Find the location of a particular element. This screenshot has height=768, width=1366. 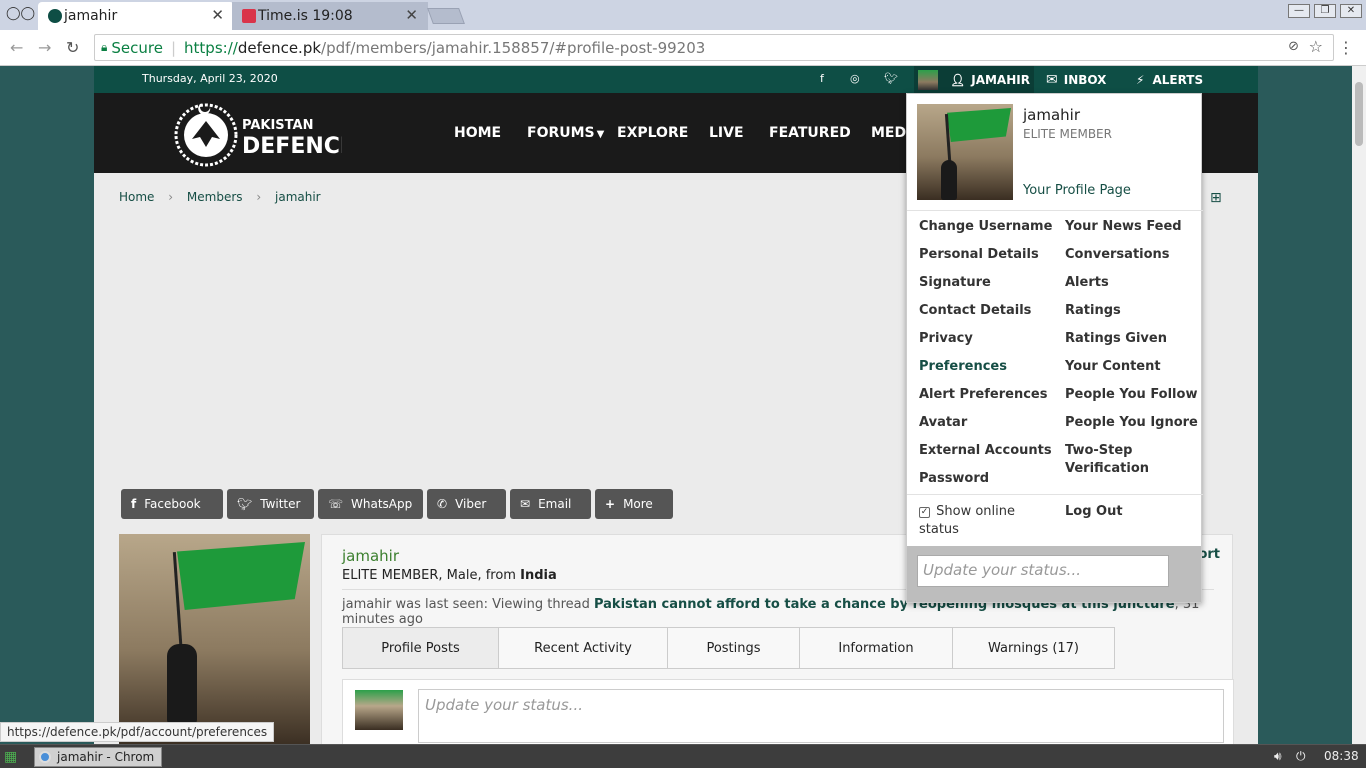

link-your-content: Your Content is located at coordinates (1113, 367).